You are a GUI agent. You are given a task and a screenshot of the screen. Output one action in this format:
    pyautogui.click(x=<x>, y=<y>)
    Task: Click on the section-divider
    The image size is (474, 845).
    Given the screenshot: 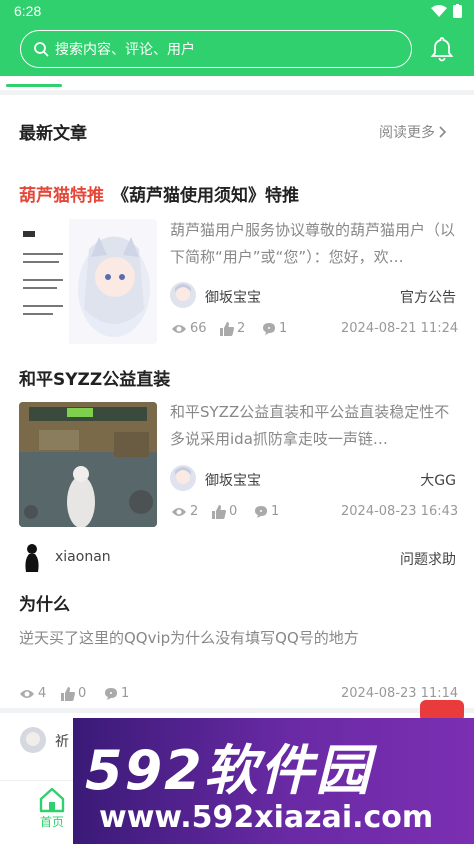 What is the action you would take?
    pyautogui.click(x=237, y=710)
    